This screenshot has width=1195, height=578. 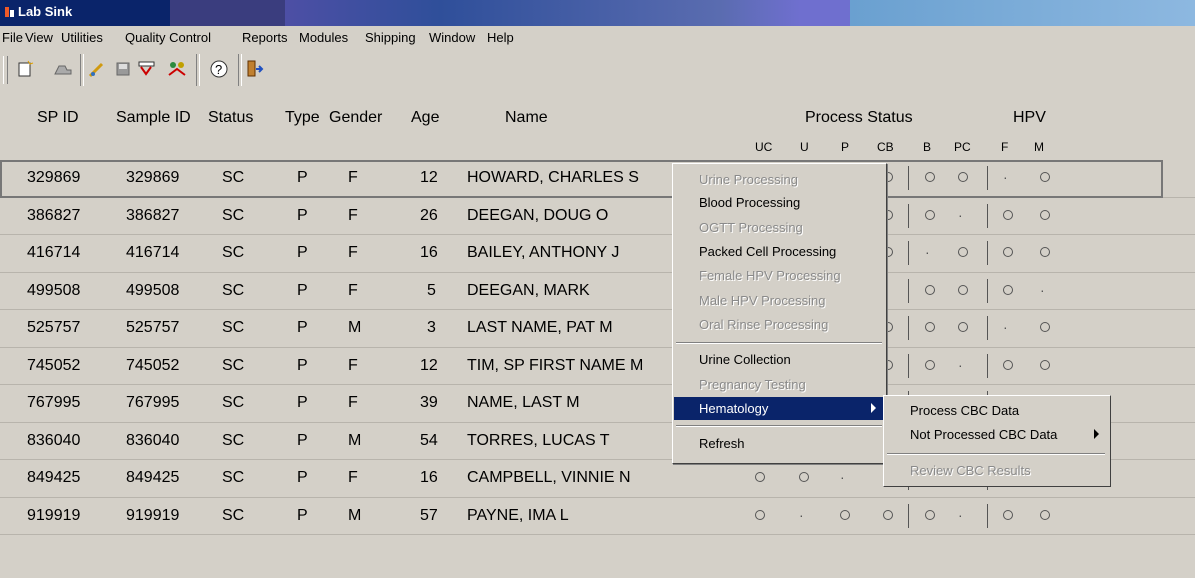 What do you see at coordinates (779, 426) in the screenshot?
I see `menu-separator` at bounding box center [779, 426].